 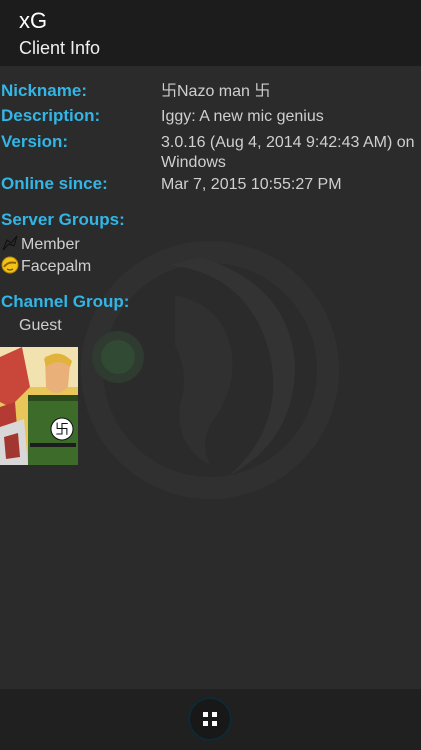 I want to click on app-title: xG, so click(x=33, y=20).